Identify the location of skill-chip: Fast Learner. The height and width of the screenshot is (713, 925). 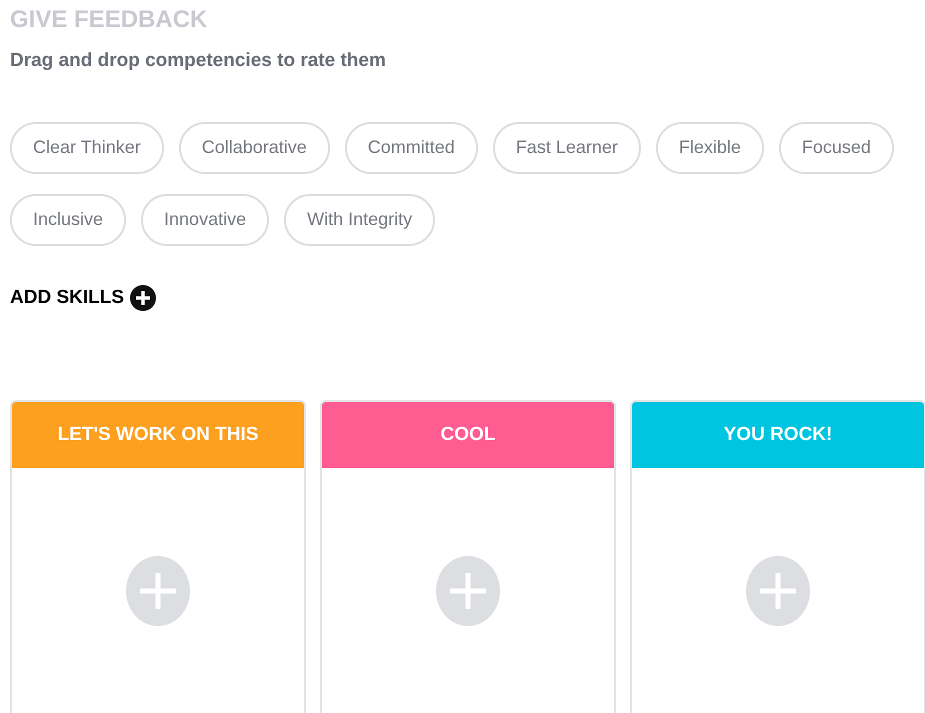
(566, 148).